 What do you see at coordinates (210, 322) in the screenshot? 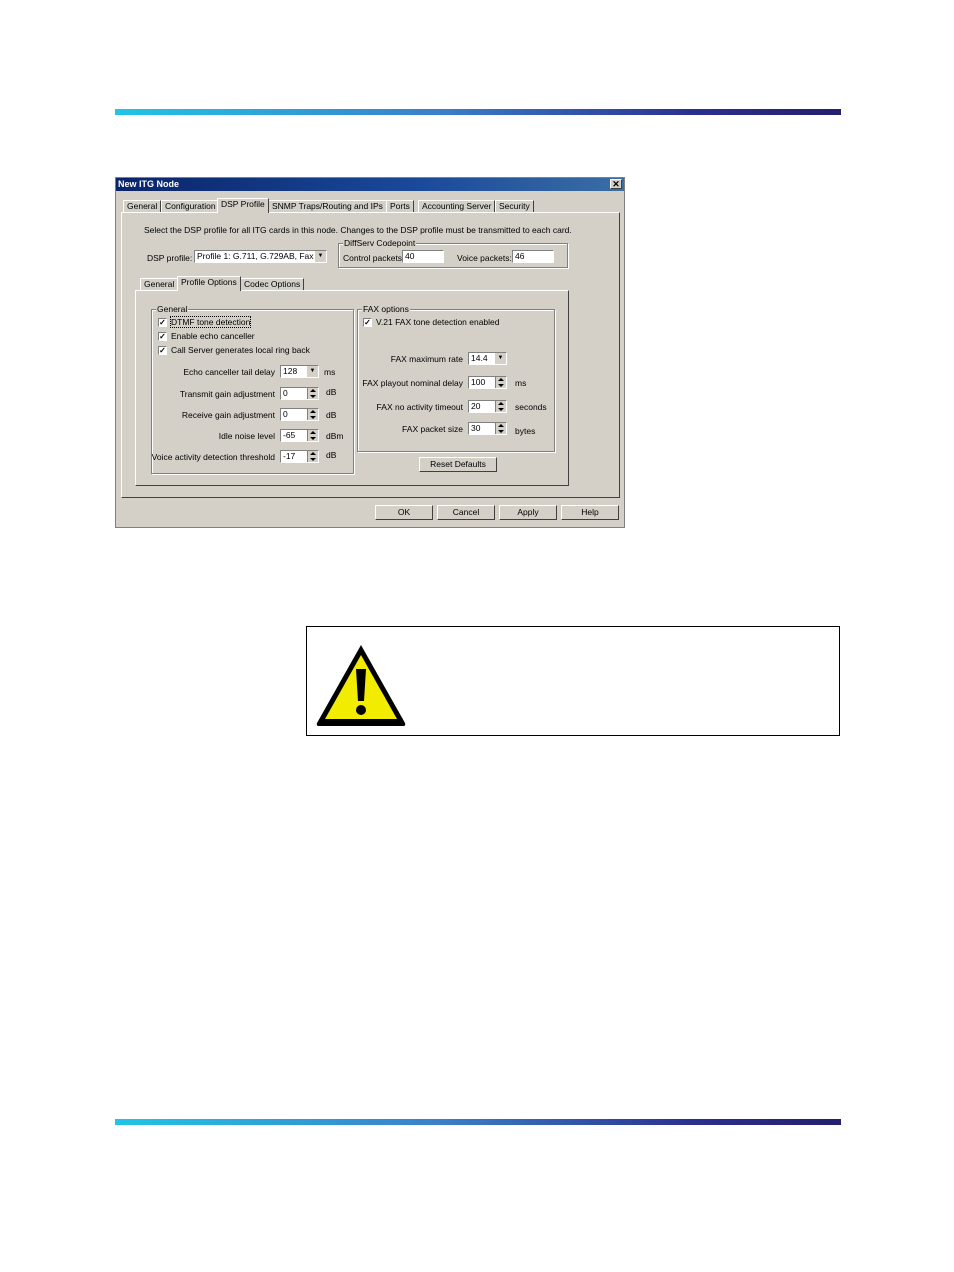
I see `dtmf-label: DTMF tone detection` at bounding box center [210, 322].